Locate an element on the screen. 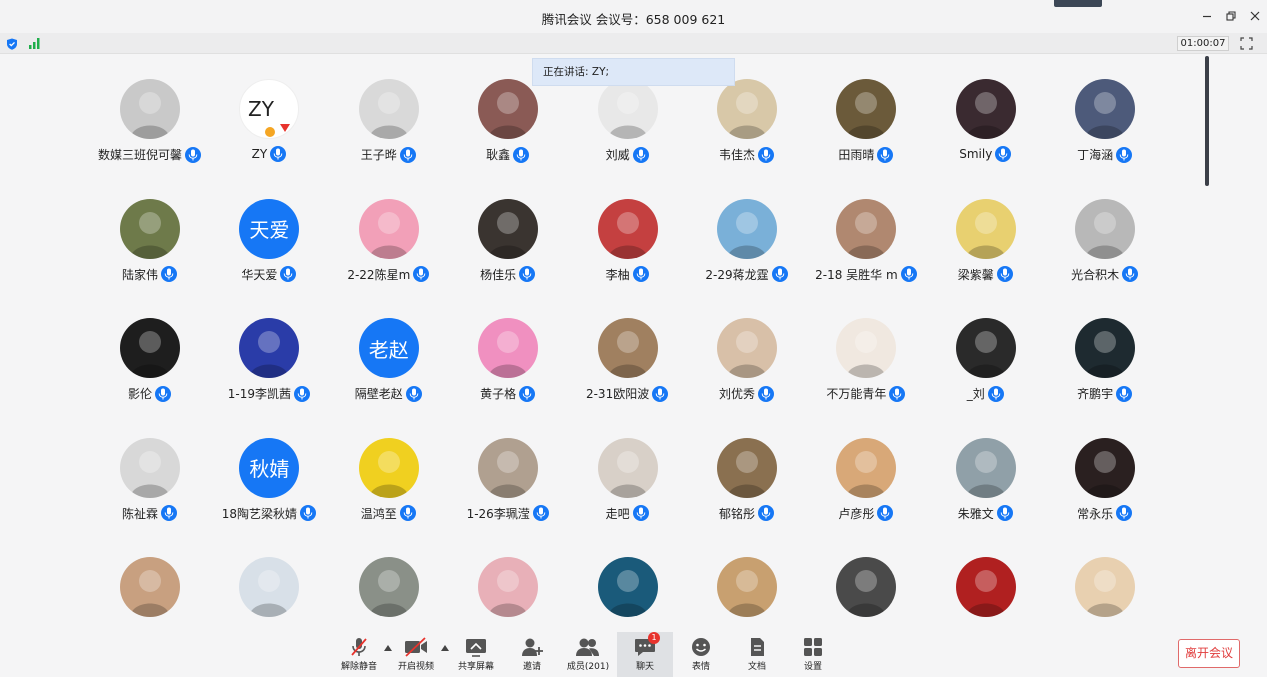  close-icon is located at coordinates (1255, 16).